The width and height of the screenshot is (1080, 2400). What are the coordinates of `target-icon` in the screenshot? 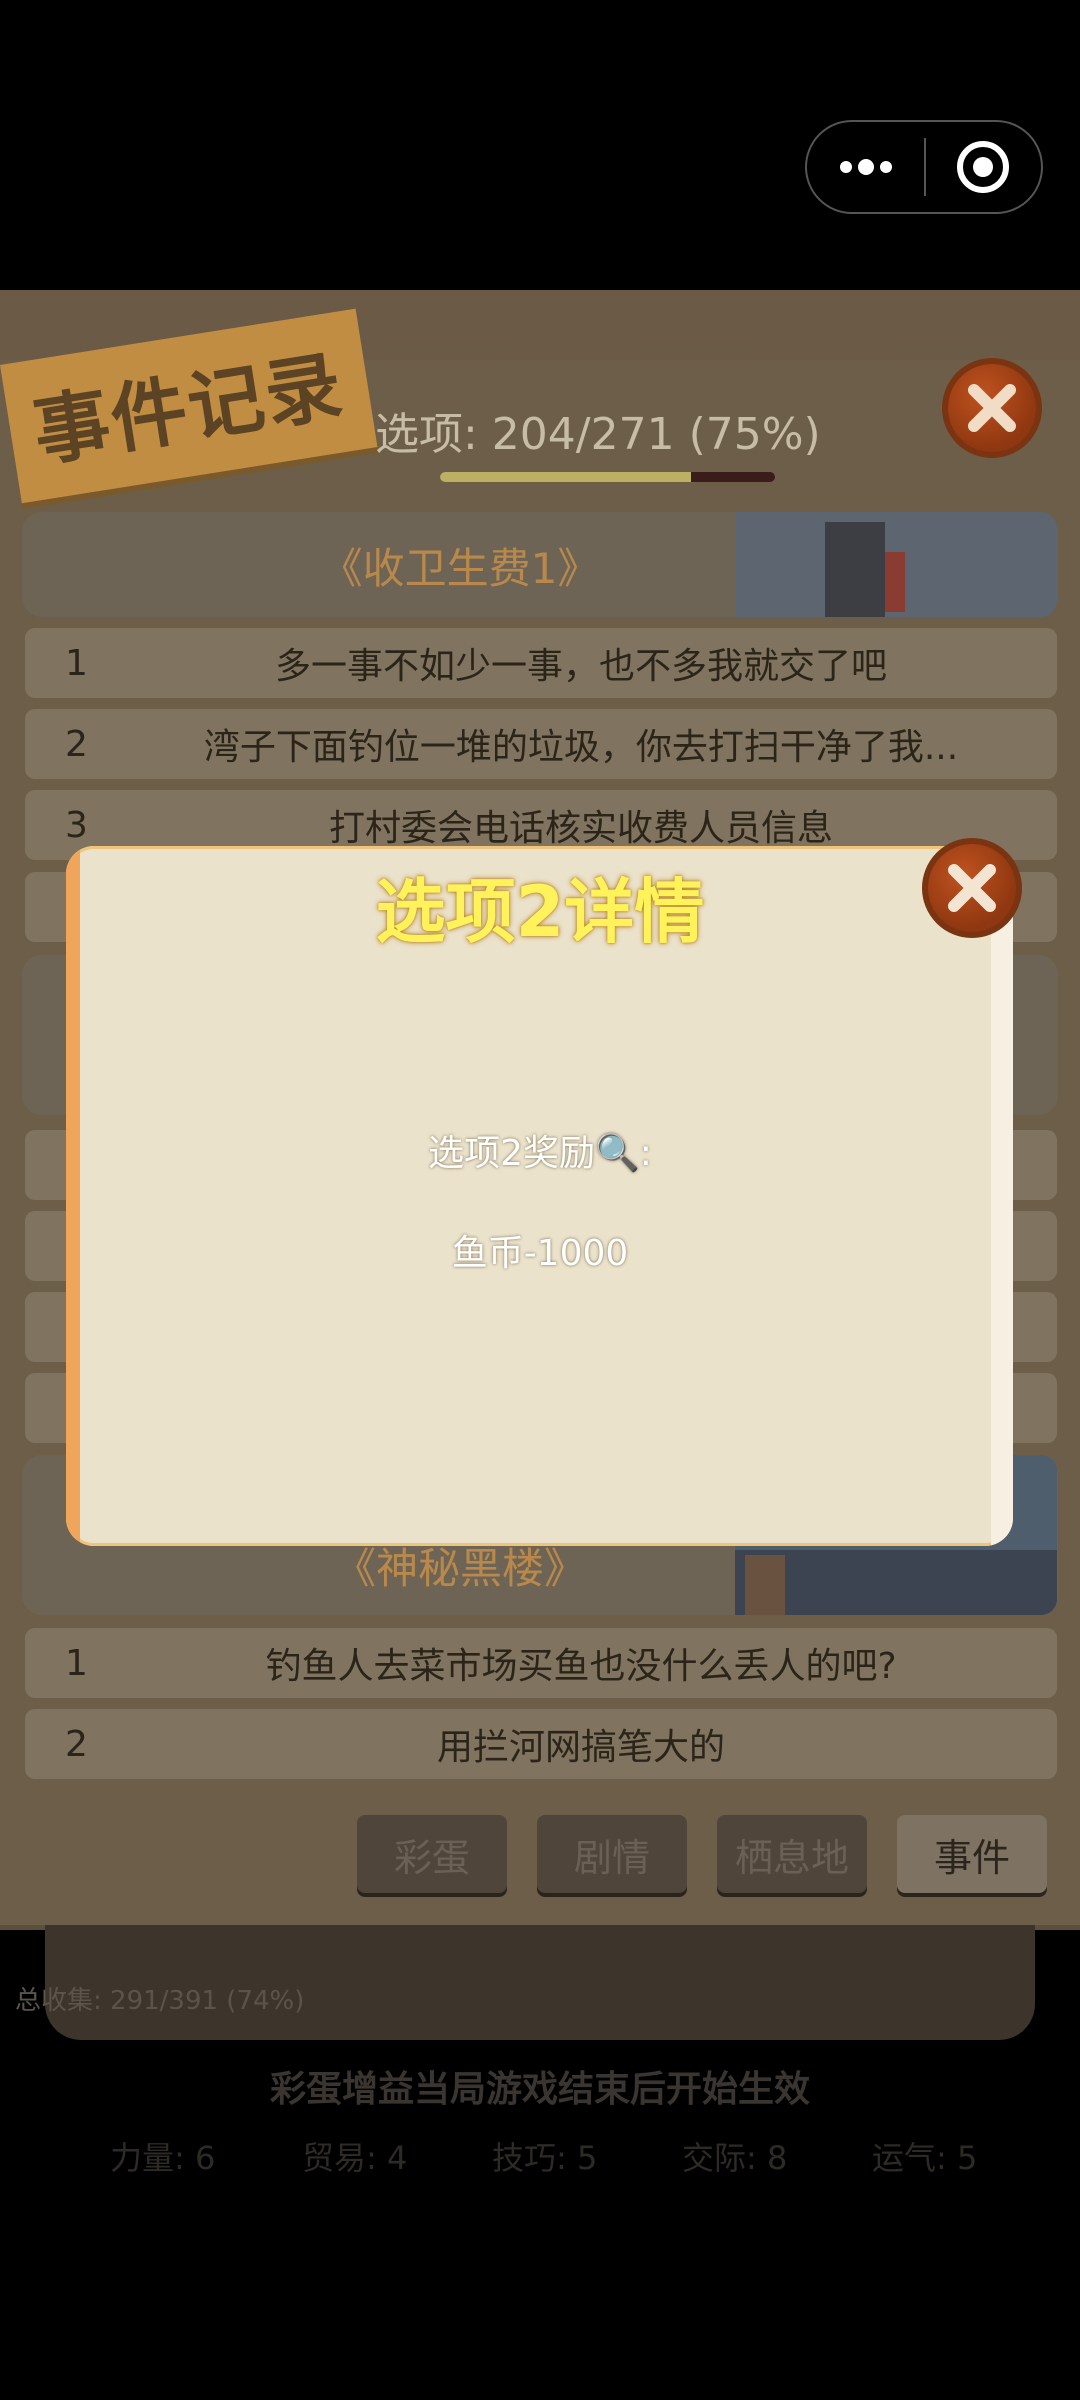 It's located at (983, 167).